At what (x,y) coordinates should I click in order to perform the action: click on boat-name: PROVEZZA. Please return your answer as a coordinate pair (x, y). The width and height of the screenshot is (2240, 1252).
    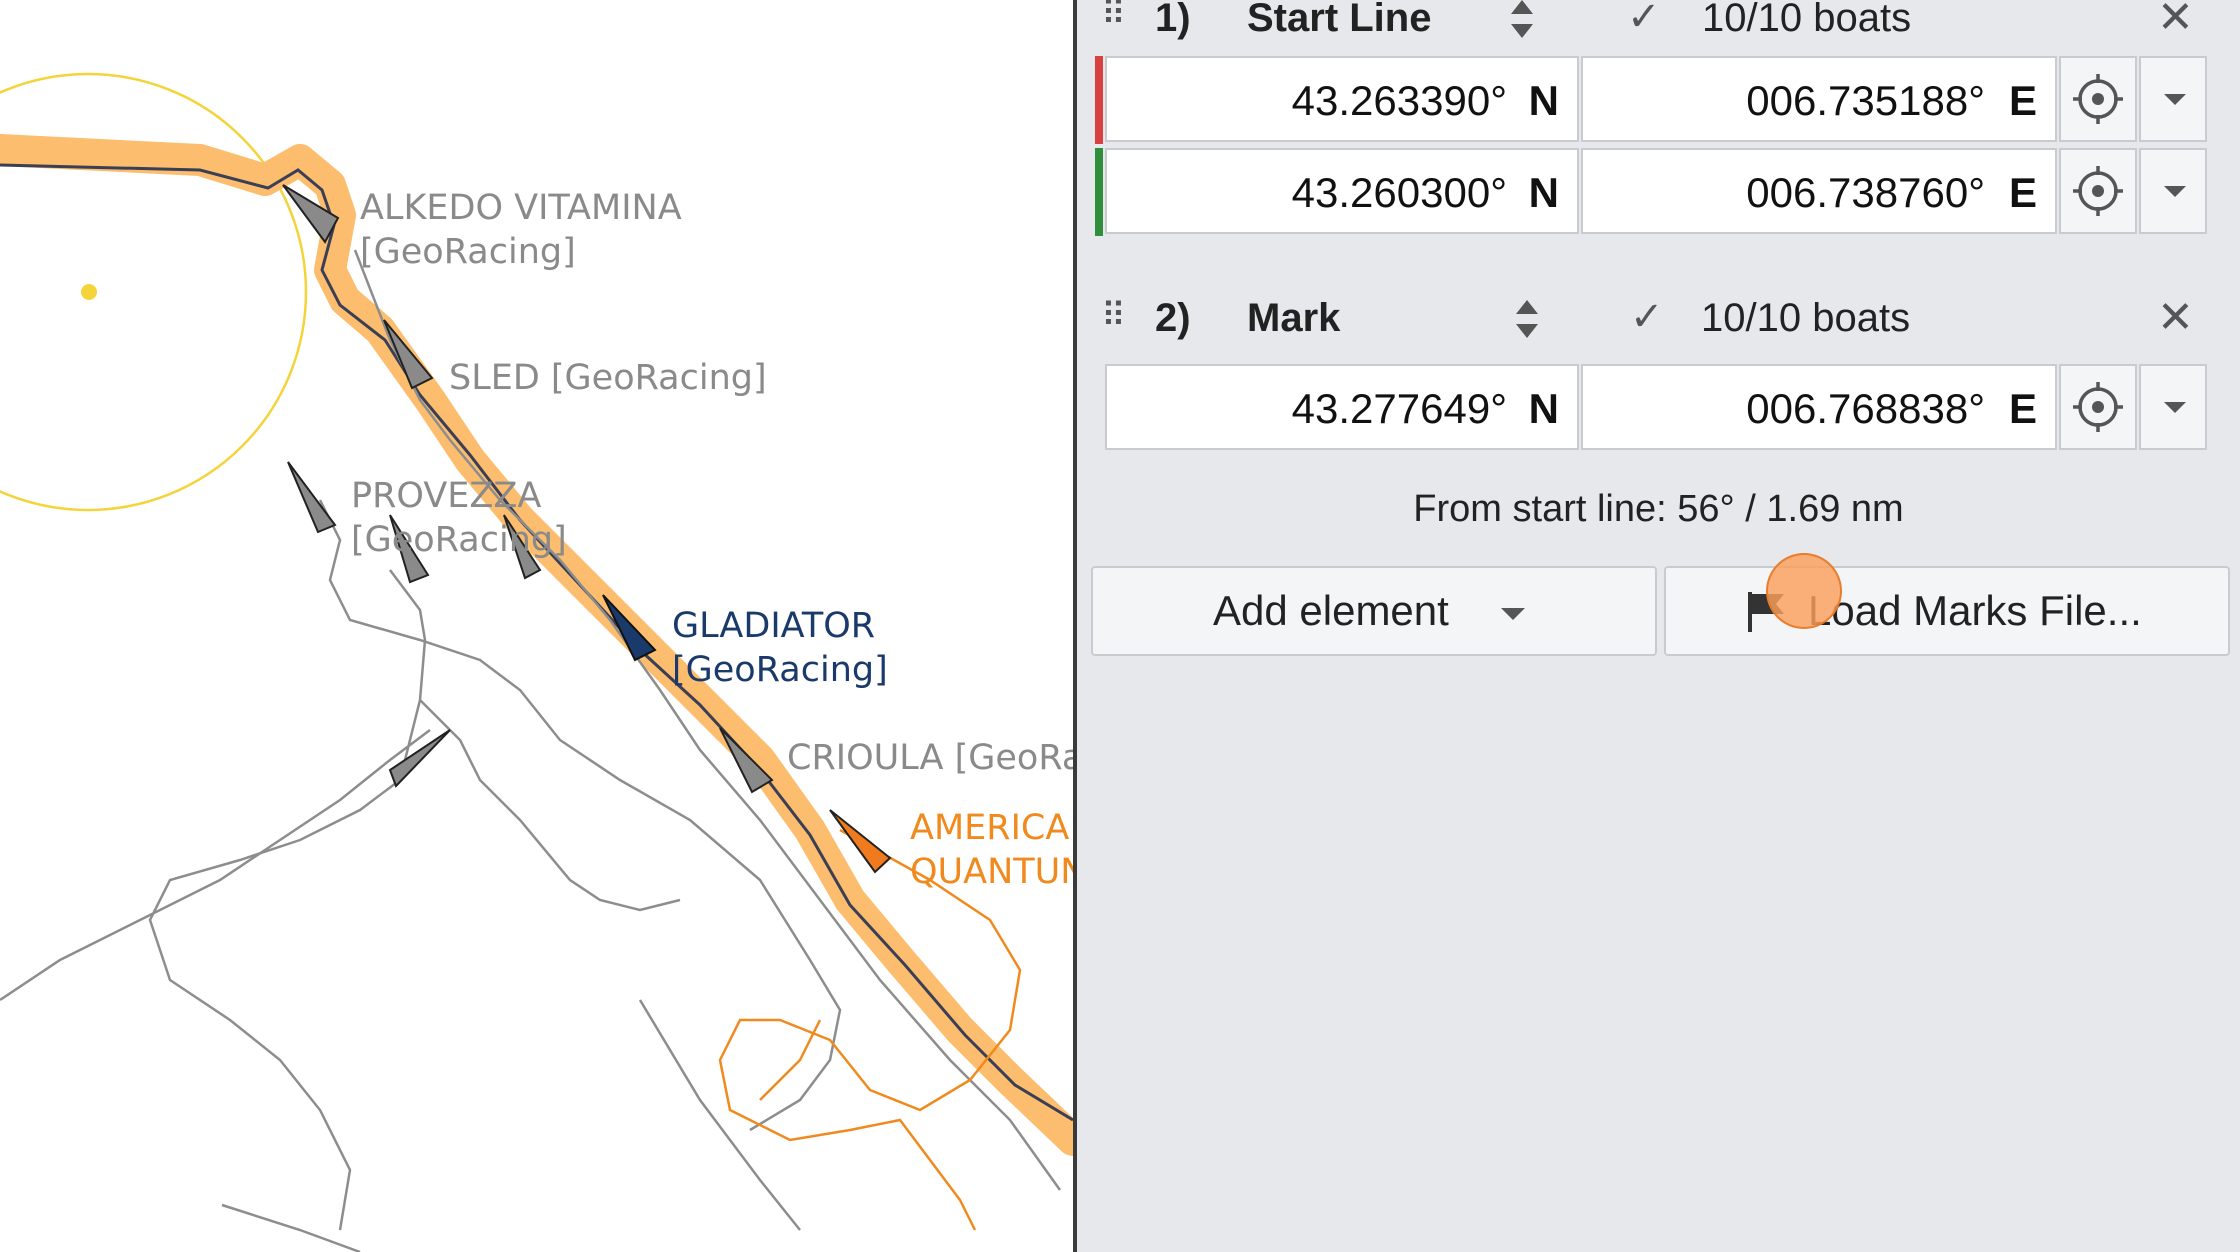
    Looking at the image, I should click on (446, 496).